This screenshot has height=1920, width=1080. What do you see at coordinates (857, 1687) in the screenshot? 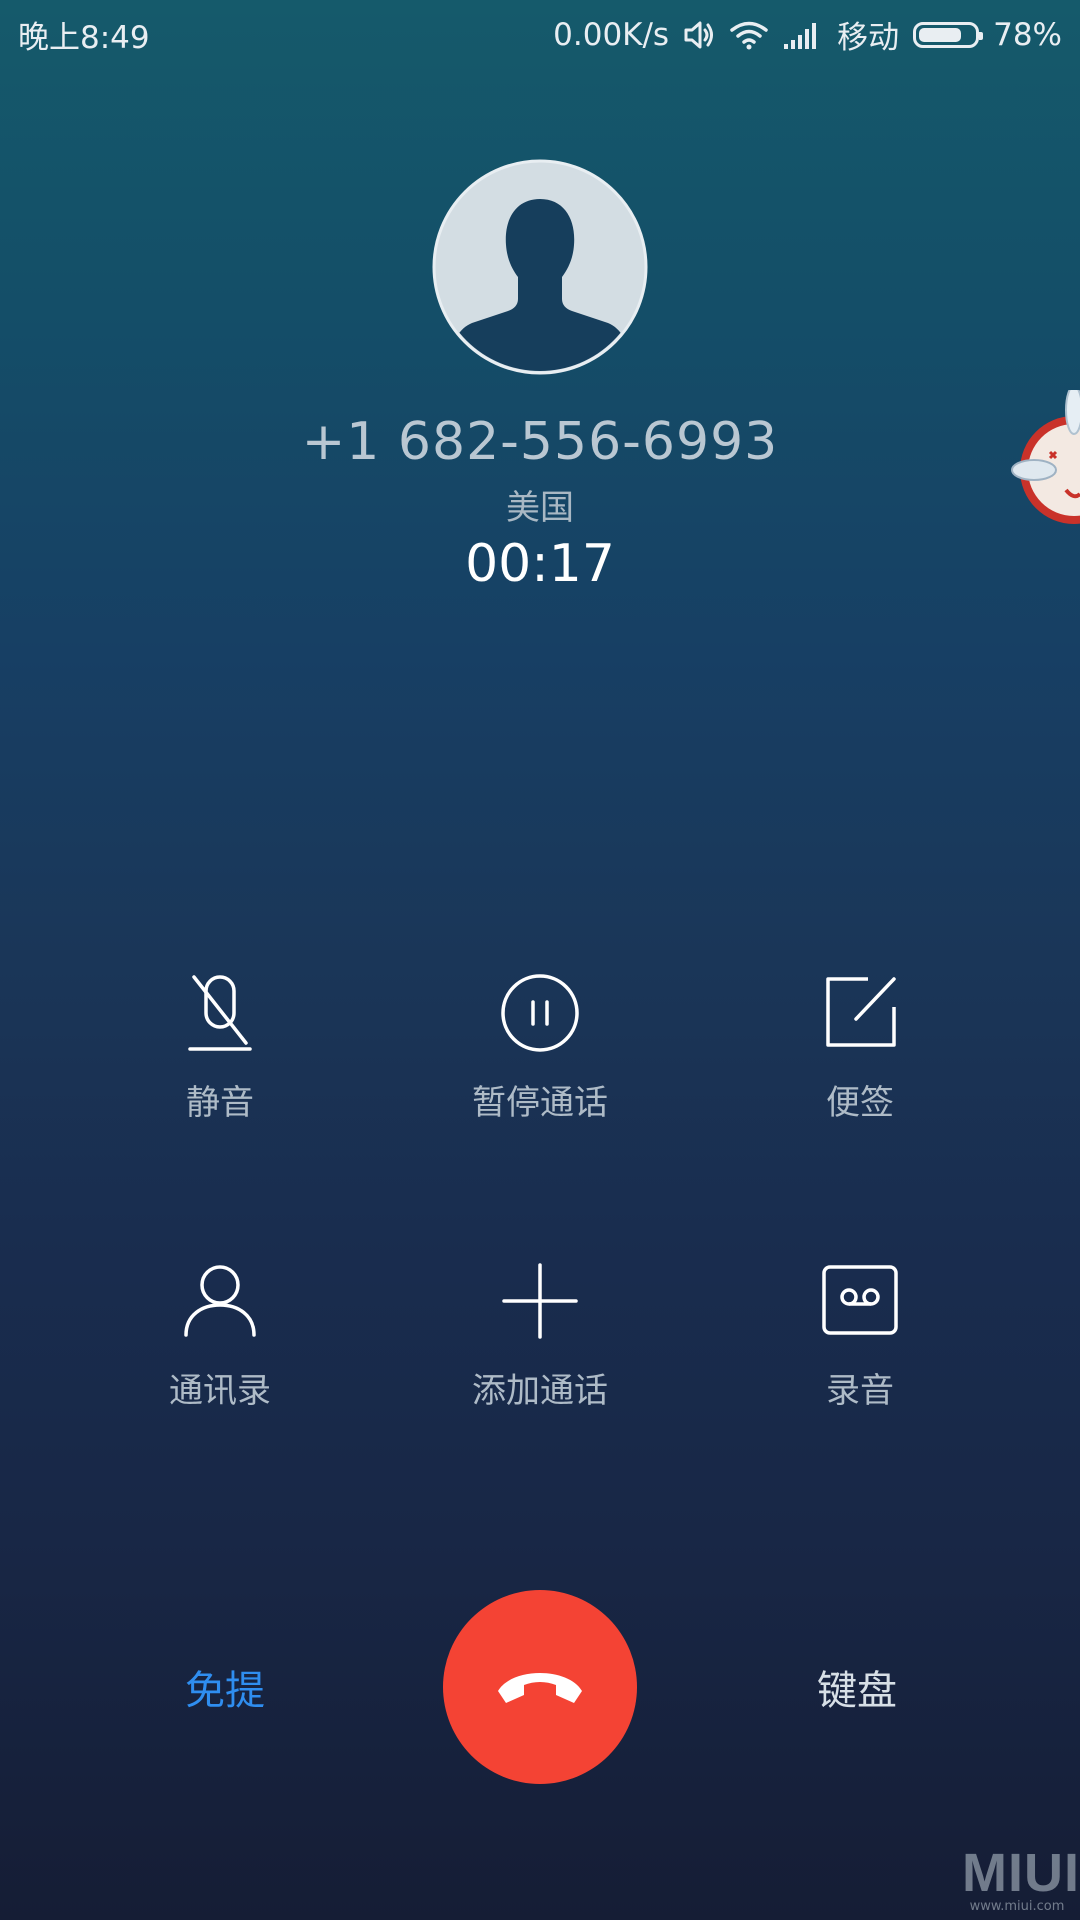
I see `keypad-button: 键盘` at bounding box center [857, 1687].